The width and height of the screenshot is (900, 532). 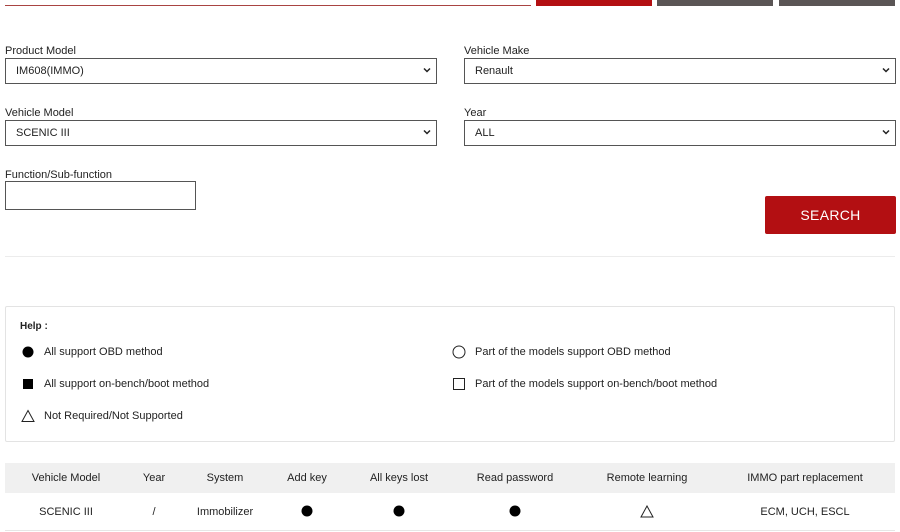 I want to click on hollow-square-icon, so click(x=459, y=384).